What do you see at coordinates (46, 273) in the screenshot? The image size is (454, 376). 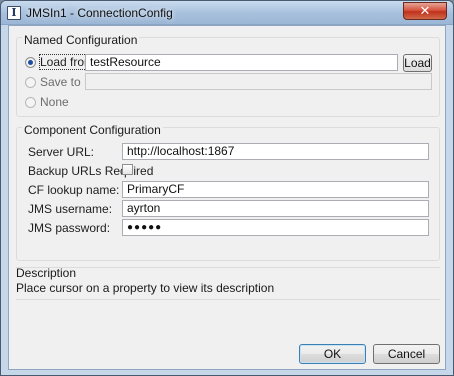 I see `description-title: Description` at bounding box center [46, 273].